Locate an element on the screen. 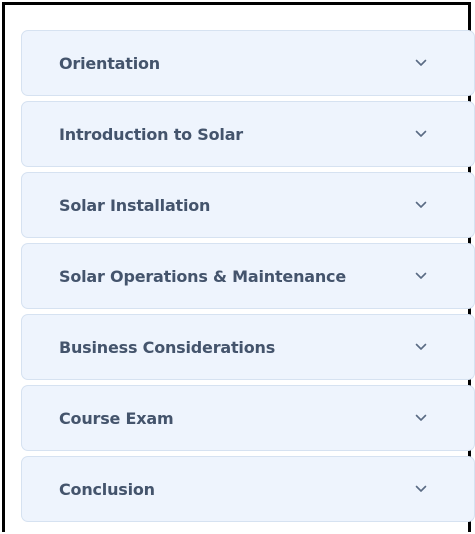 This screenshot has width=475, height=534. section-business-considerations: Business Considerations is located at coordinates (248, 347).